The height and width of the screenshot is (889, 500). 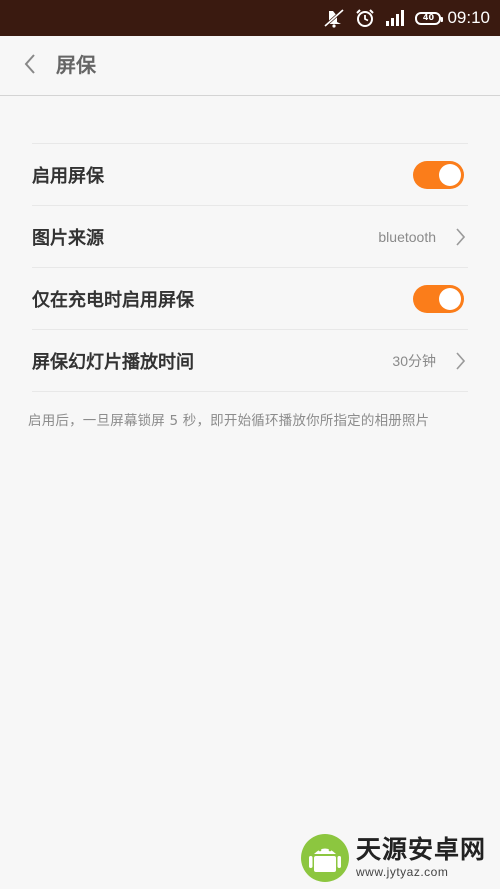 I want to click on alarm-icon, so click(x=365, y=18).